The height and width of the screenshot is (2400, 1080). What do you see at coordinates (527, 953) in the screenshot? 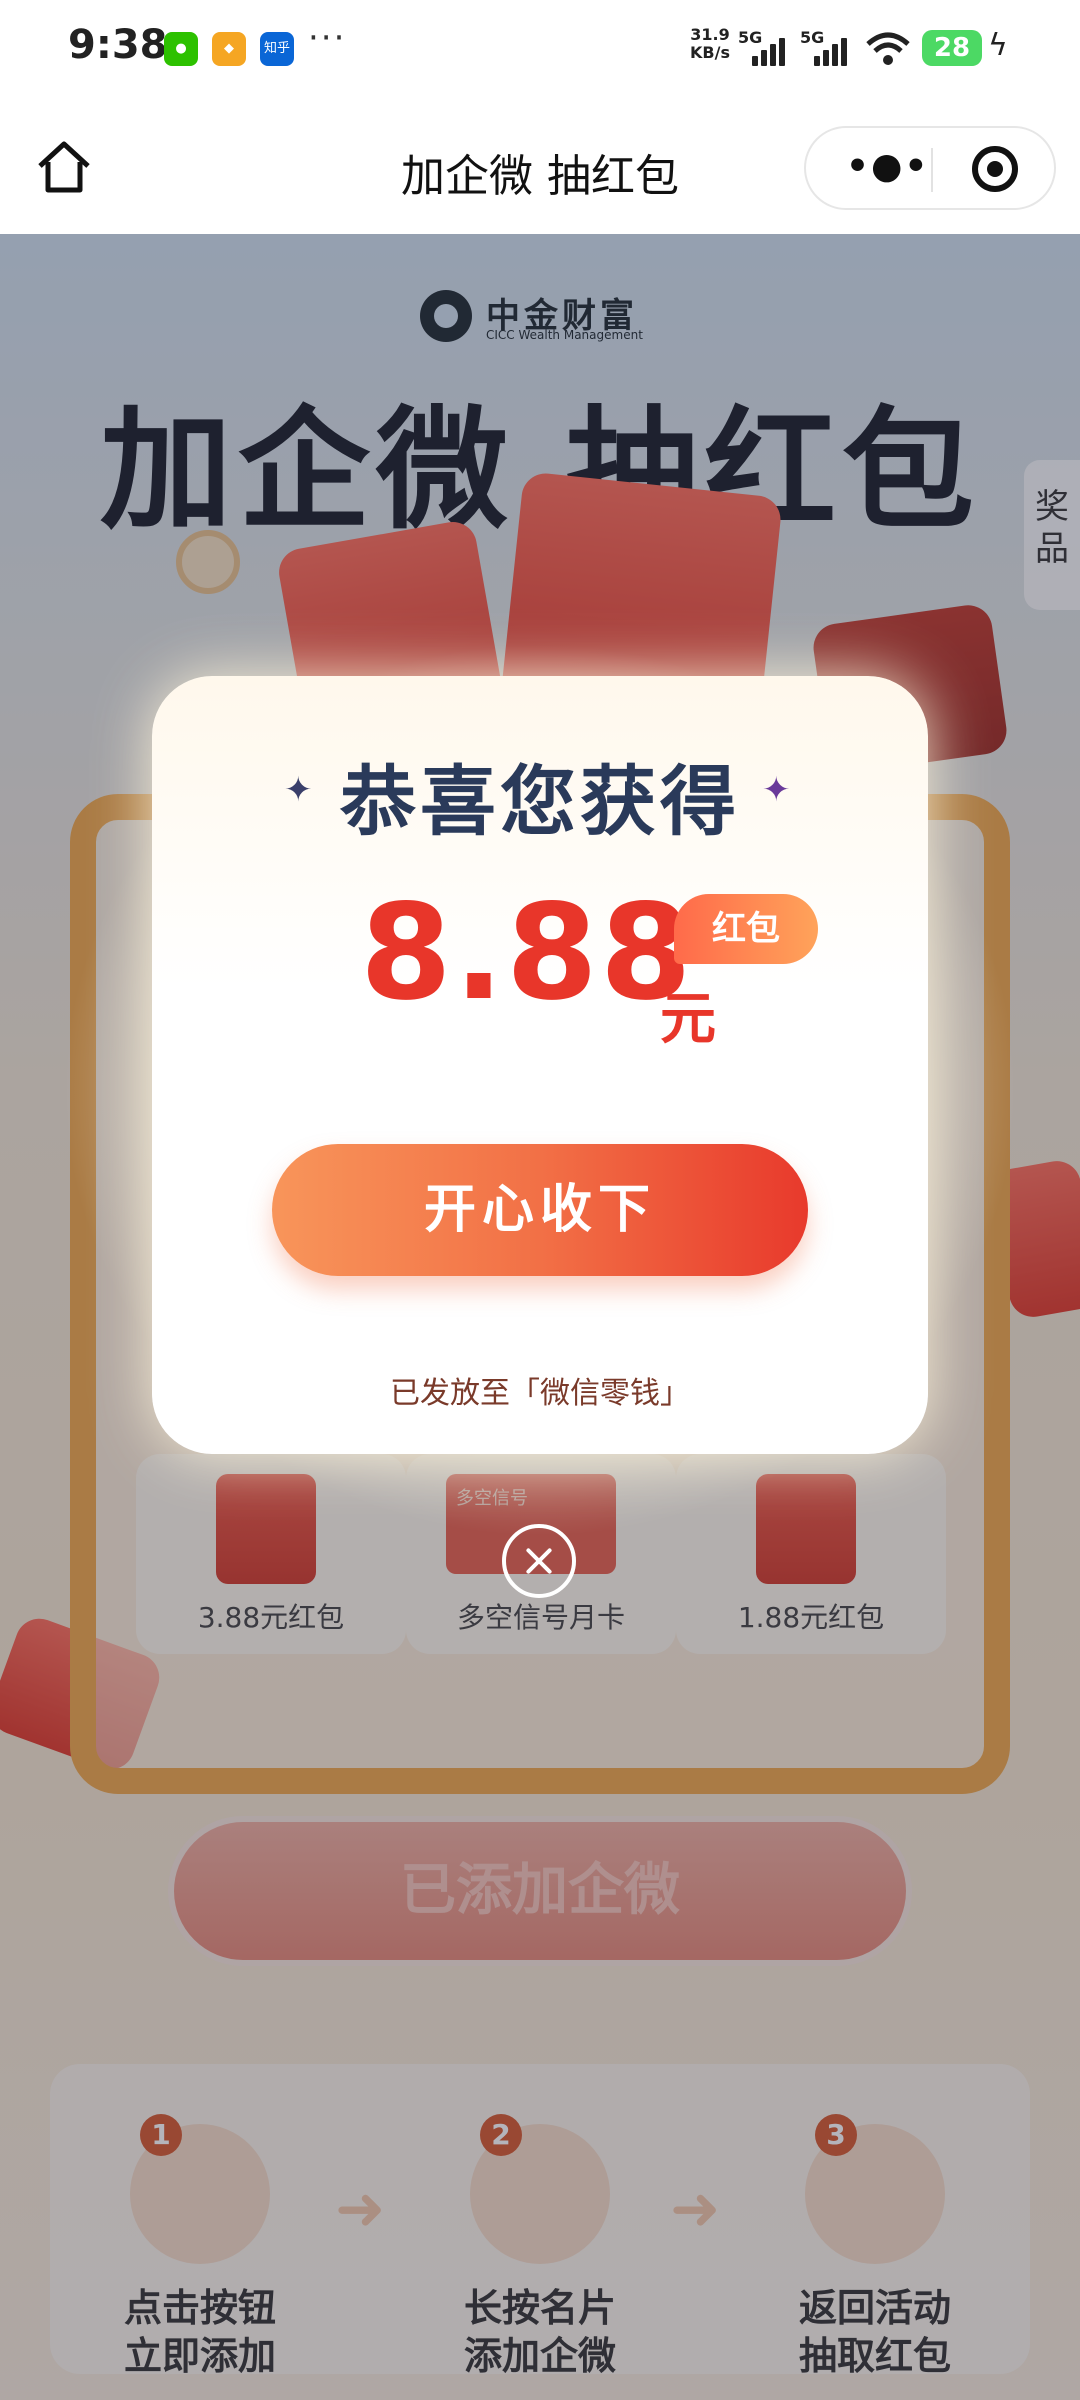
I see `reward-amount: 8.88` at bounding box center [527, 953].